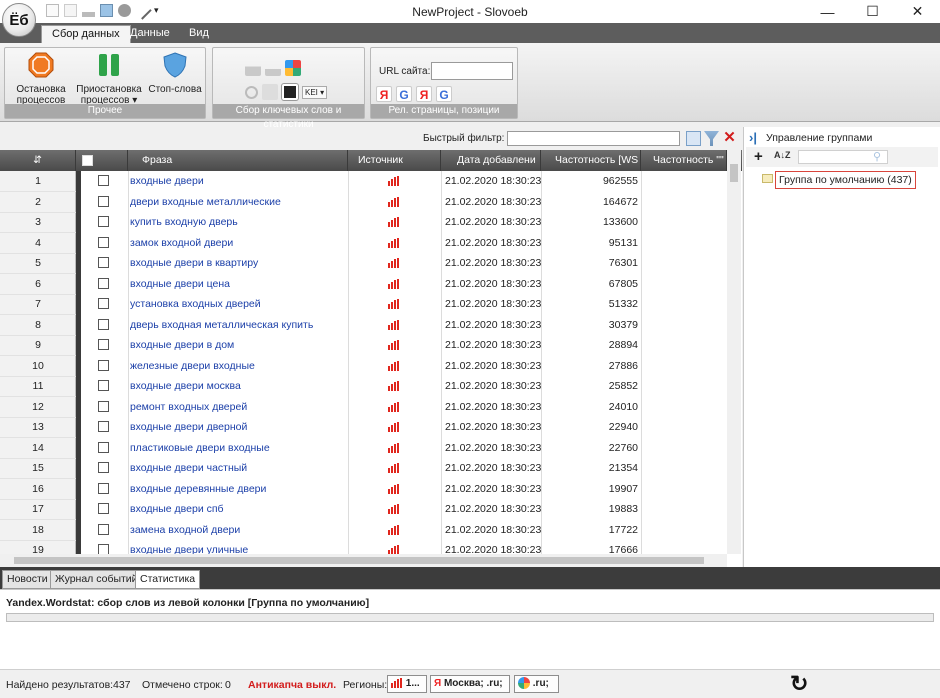 The width and height of the screenshot is (940, 698). I want to click on row-phrase: входные двери в дом, so click(237, 345).